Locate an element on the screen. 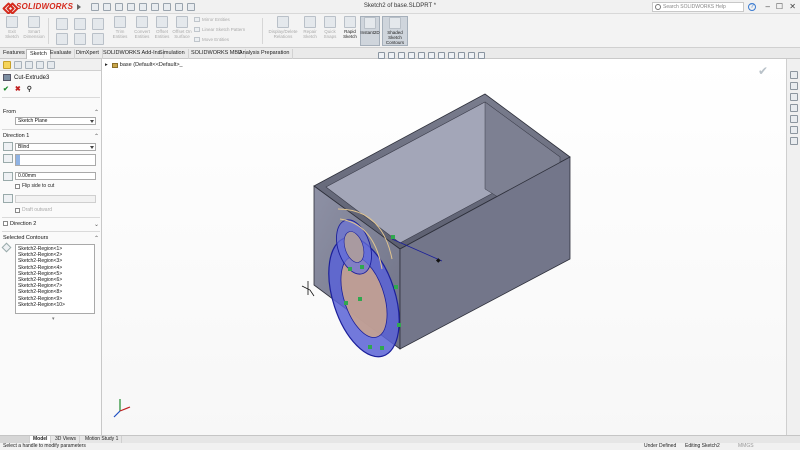  display-manager-tab-icon is located at coordinates (51, 65).